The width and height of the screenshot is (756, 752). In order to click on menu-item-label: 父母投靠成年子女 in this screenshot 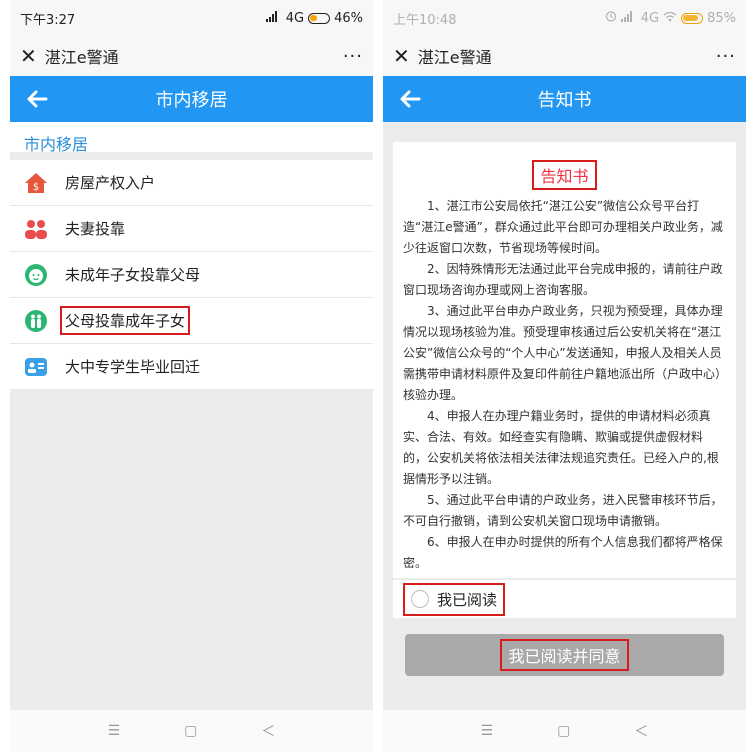, I will do `click(125, 320)`.